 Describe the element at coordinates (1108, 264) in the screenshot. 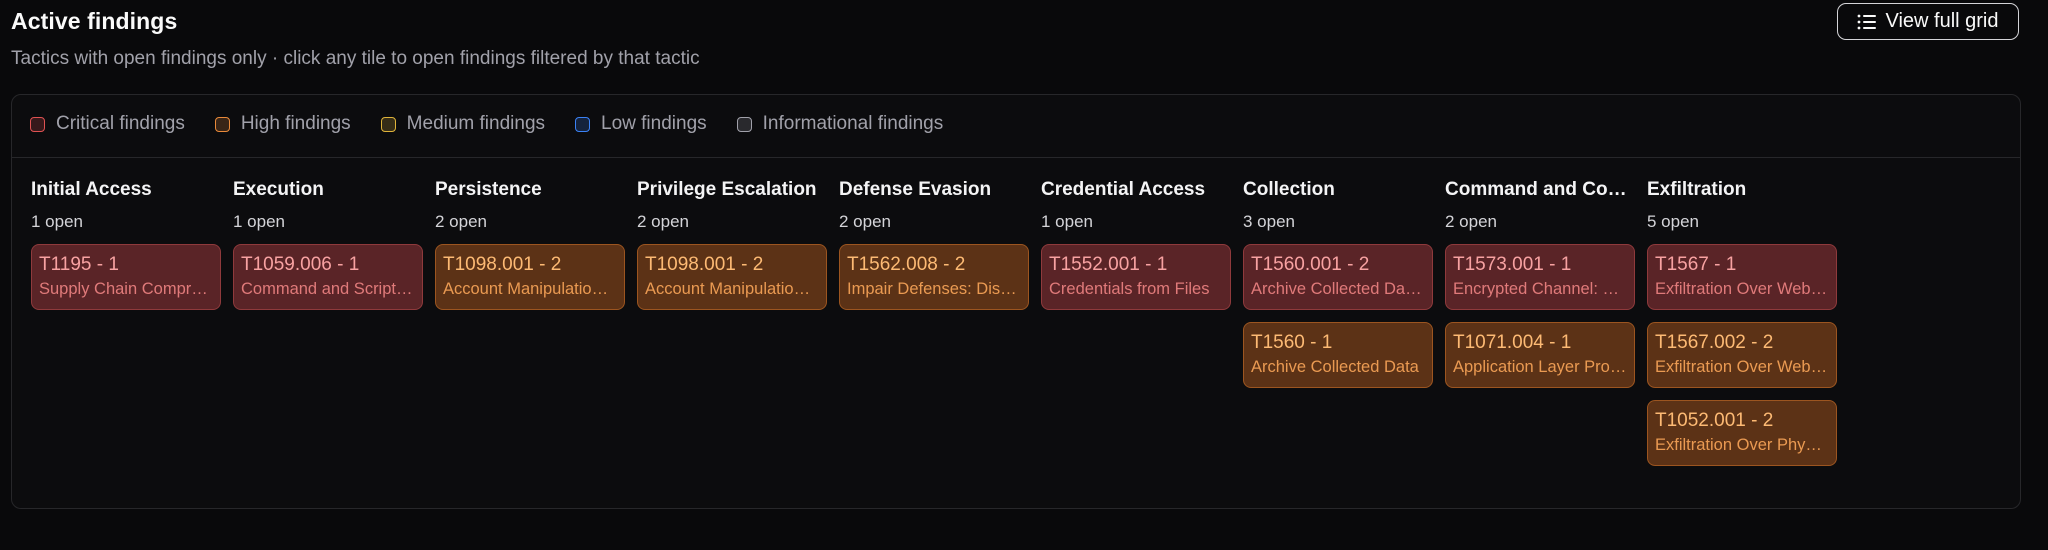

I see `technique-id: T1552.001 - 1` at that location.